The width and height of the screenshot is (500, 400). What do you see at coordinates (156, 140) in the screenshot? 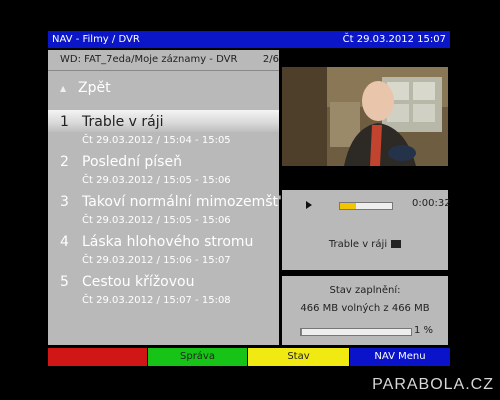
I see `item-date: Čt 29.03.2012 / 15:04 - 15:05` at bounding box center [156, 140].